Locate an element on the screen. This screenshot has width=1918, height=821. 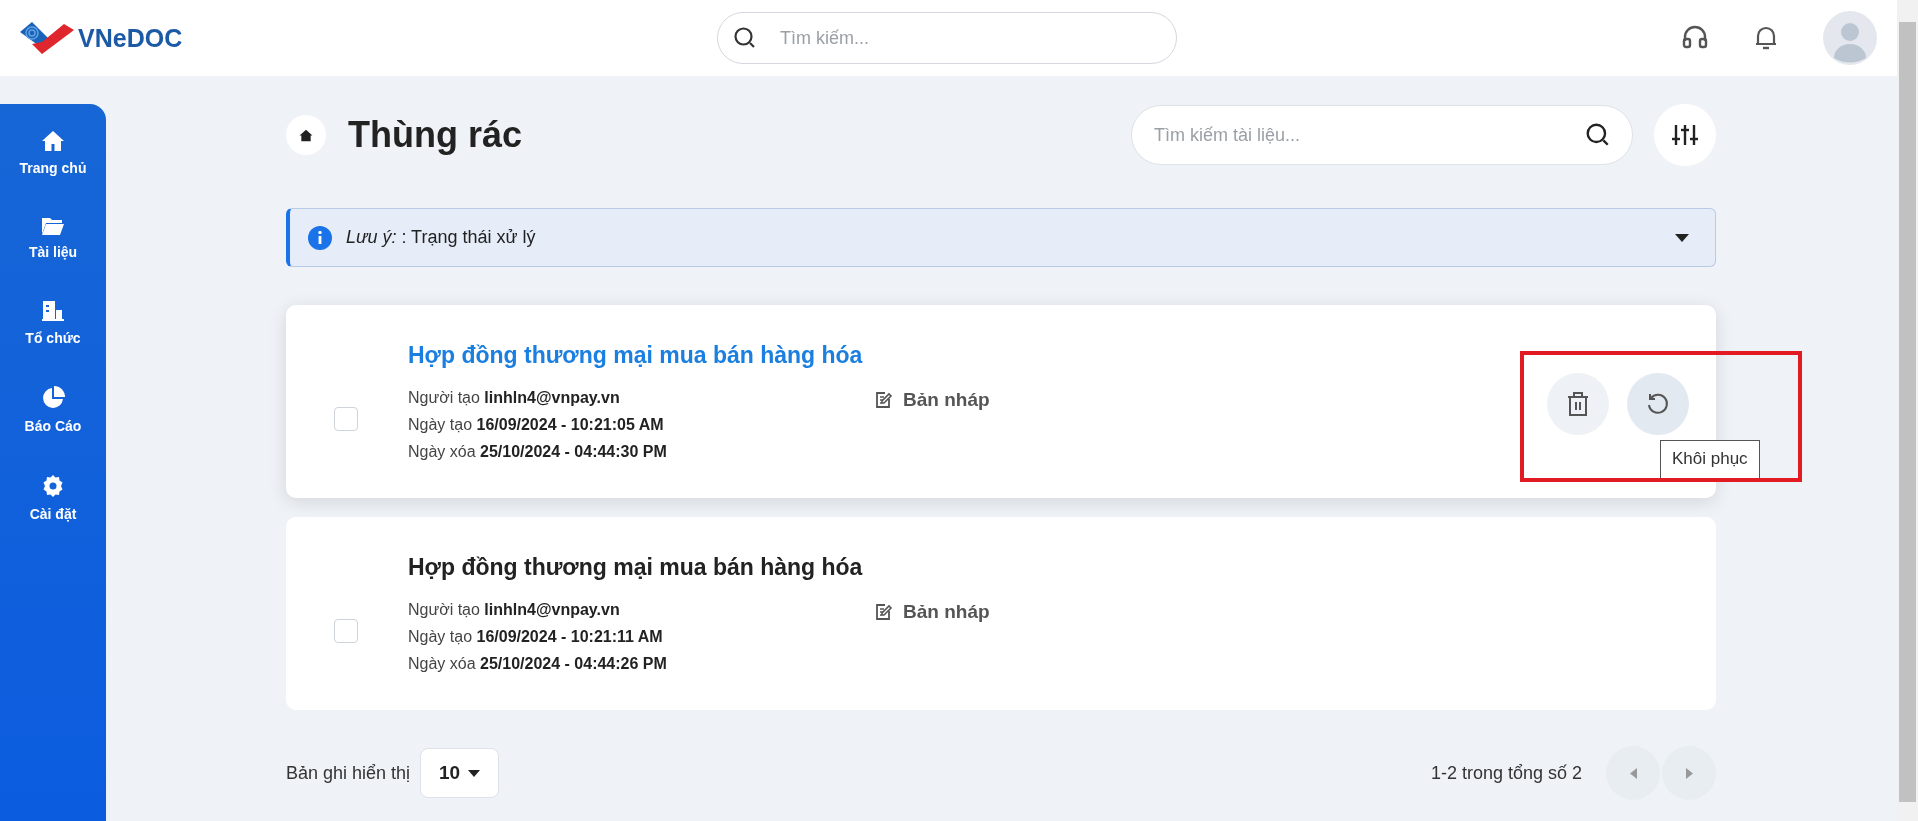
sidebar-item: Tài liệu is located at coordinates (53, 238).